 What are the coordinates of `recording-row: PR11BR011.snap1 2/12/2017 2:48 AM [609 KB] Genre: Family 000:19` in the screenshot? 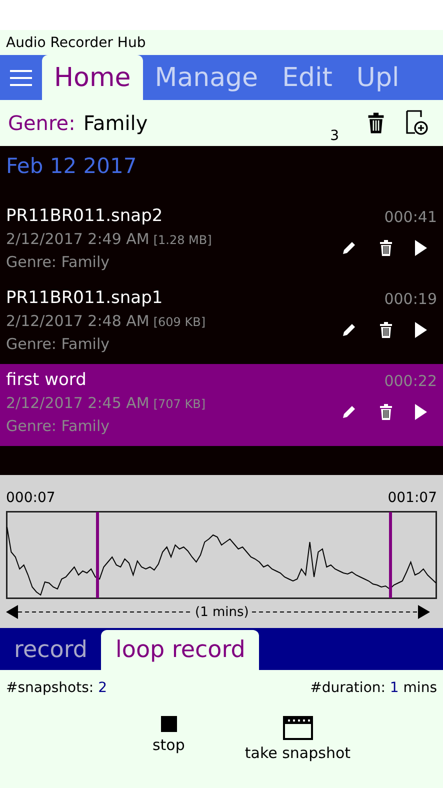 It's located at (221, 323).